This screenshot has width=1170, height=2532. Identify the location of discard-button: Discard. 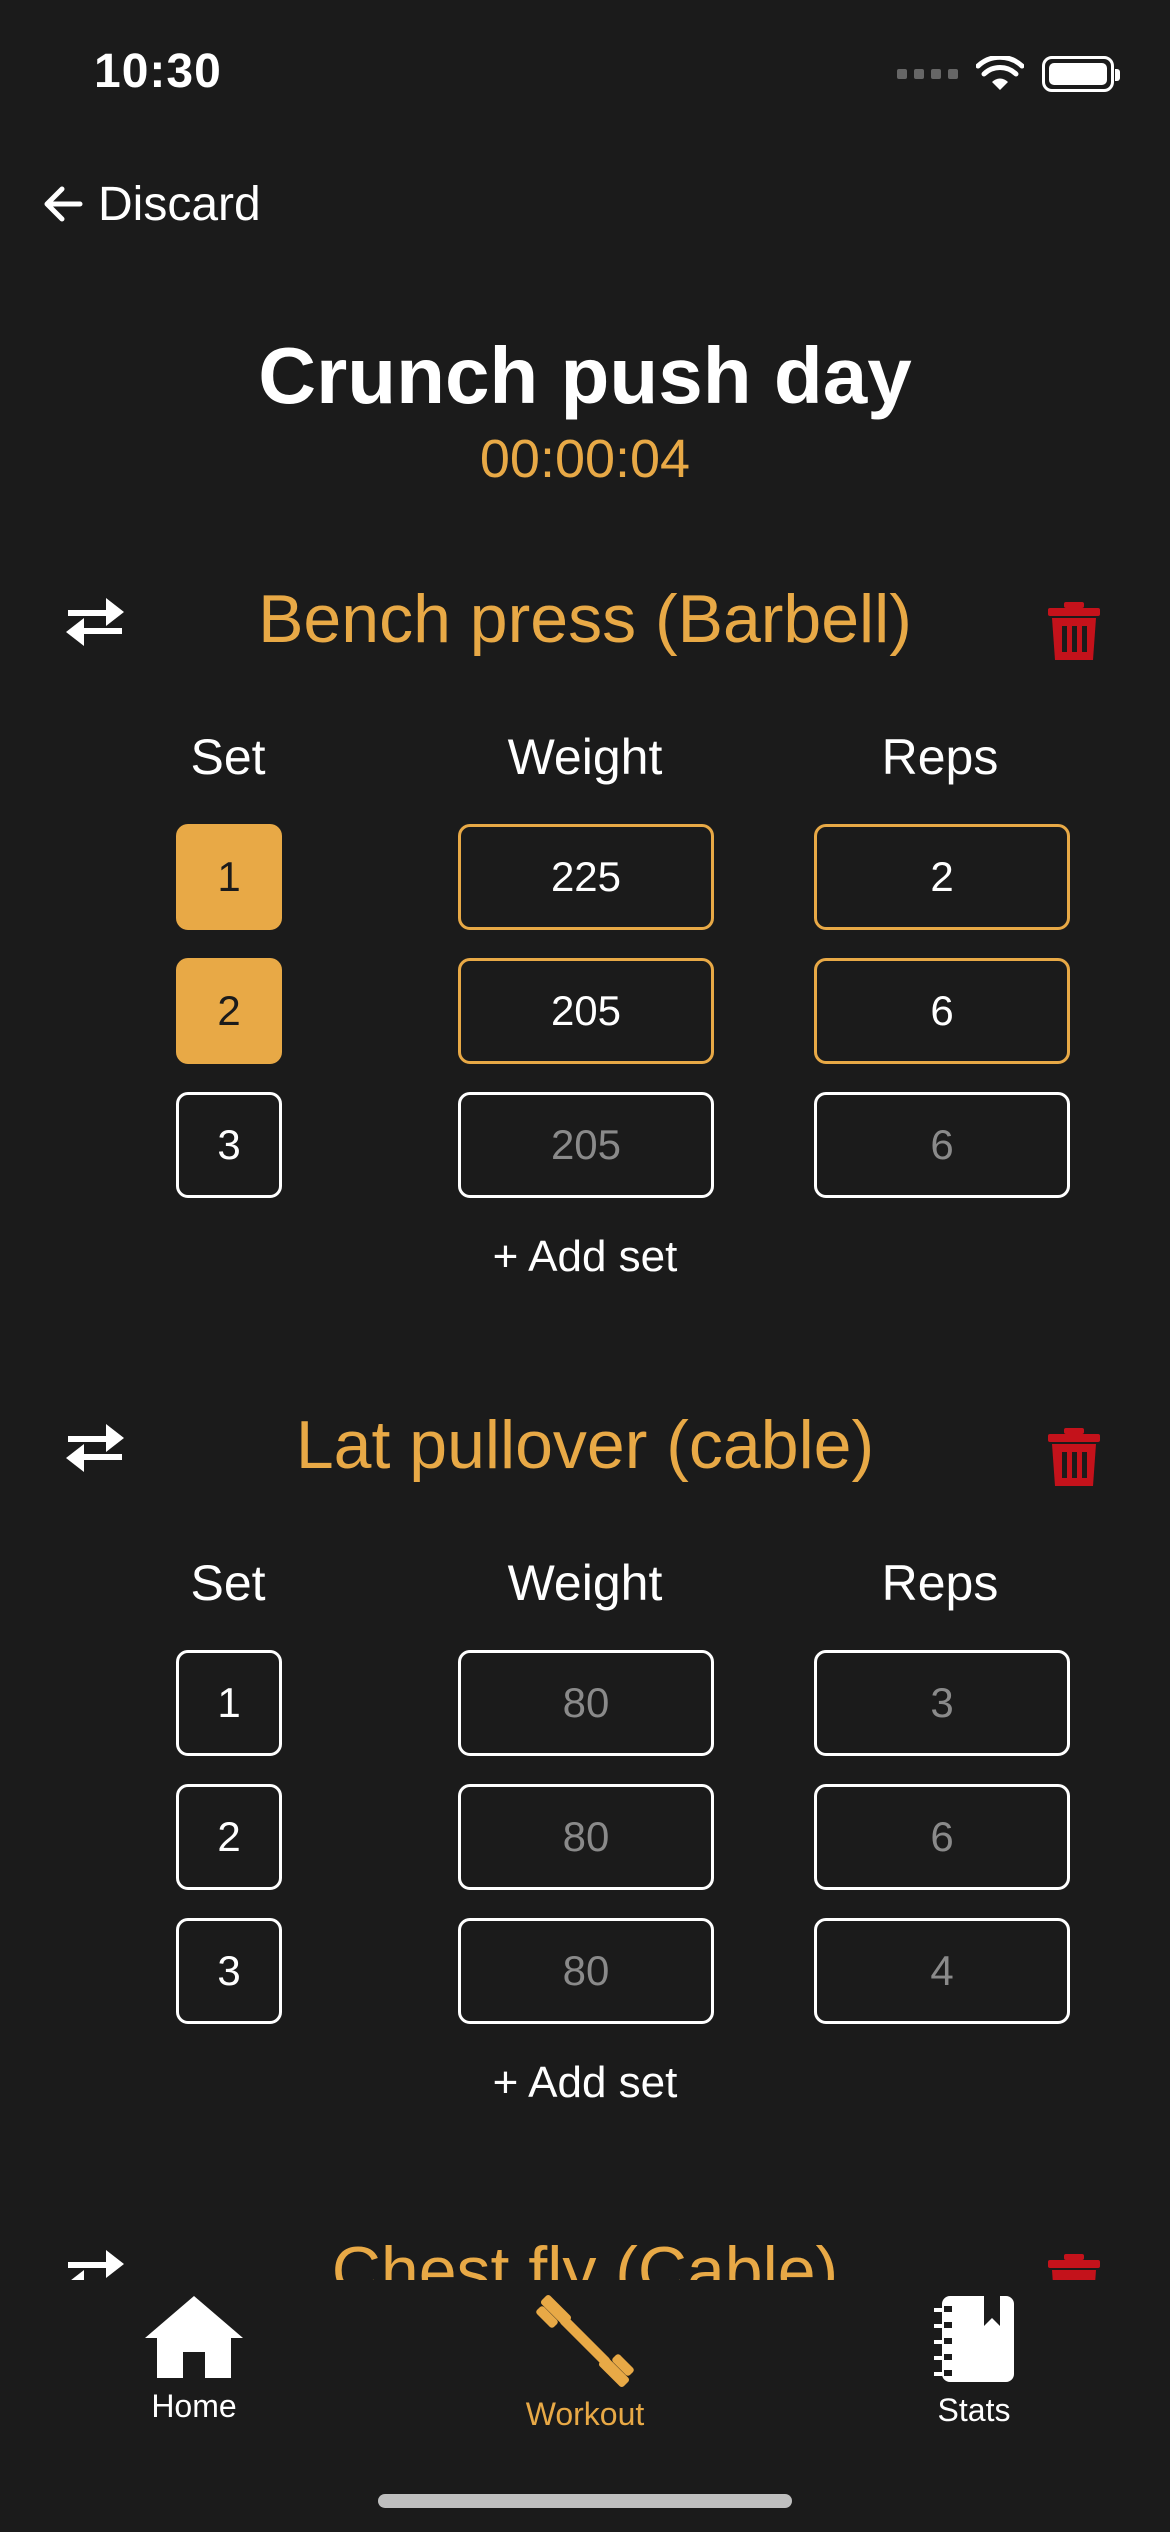
(150, 204).